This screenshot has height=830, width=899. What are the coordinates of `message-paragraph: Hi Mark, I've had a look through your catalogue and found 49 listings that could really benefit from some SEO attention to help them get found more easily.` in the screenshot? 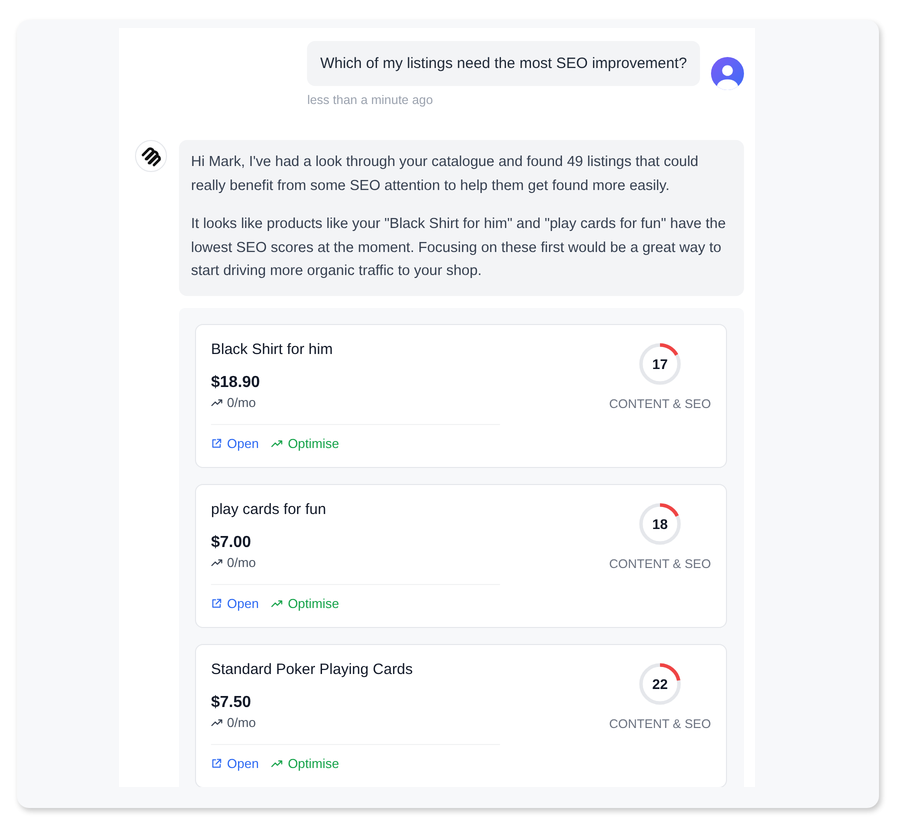 It's located at (445, 174).